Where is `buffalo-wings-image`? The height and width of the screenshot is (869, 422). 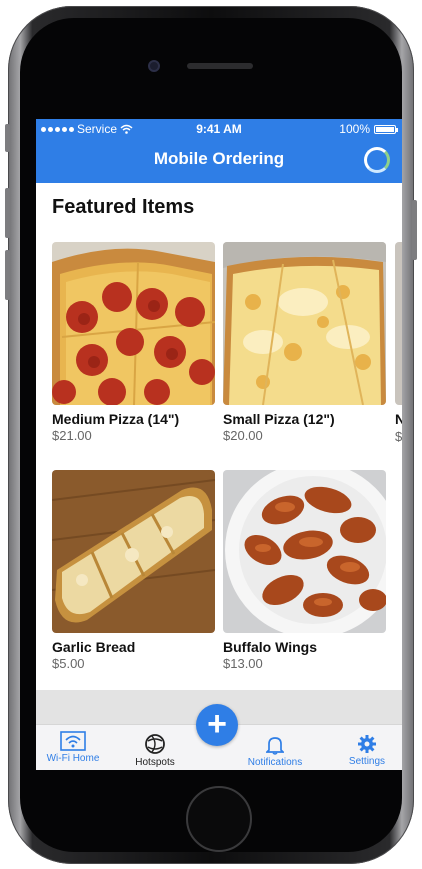 buffalo-wings-image is located at coordinates (304, 551).